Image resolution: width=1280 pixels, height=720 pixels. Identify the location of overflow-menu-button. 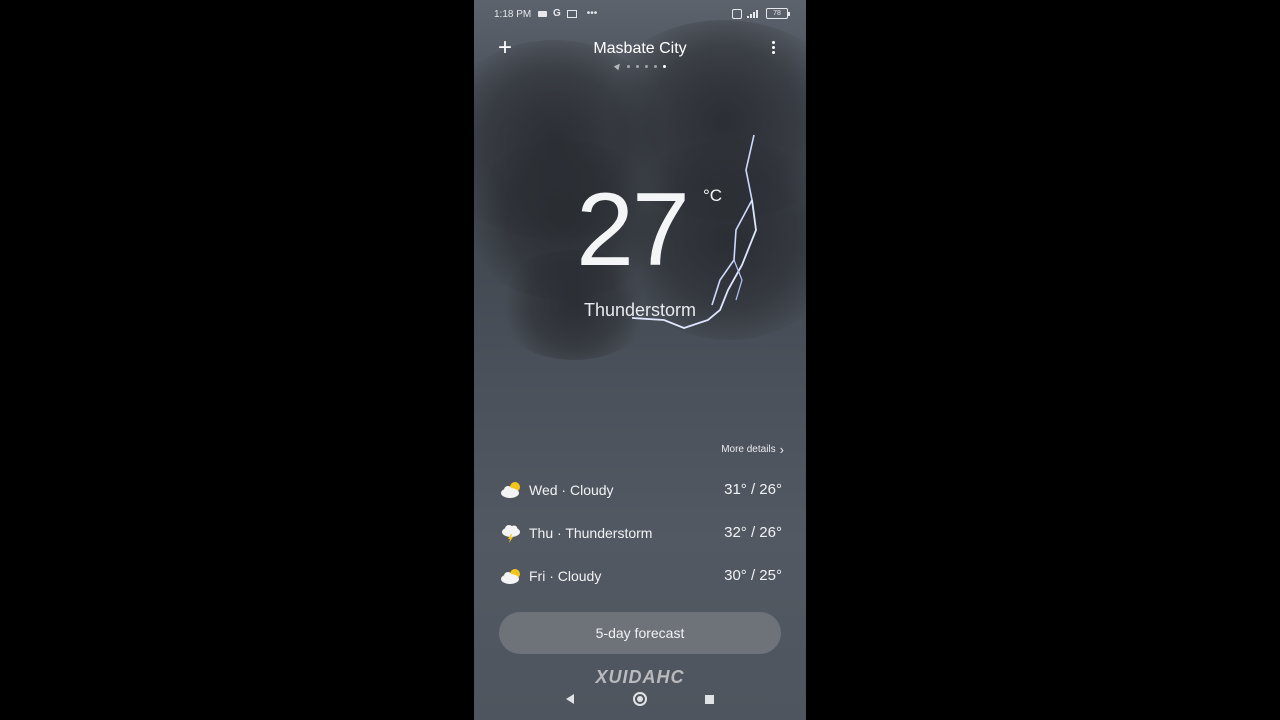
(773, 49).